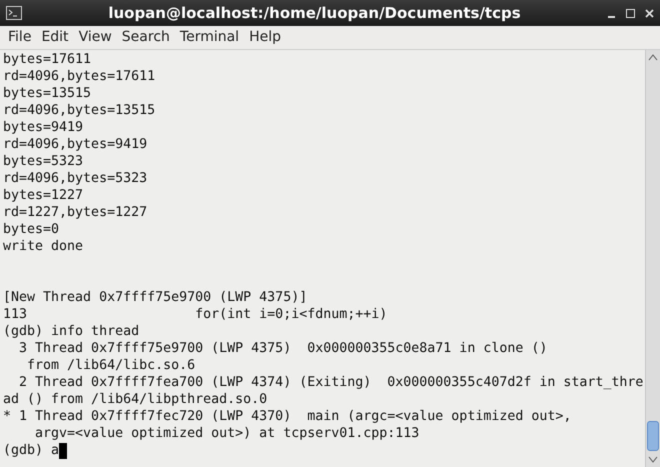 The image size is (660, 467). I want to click on text-cursor, so click(63, 450).